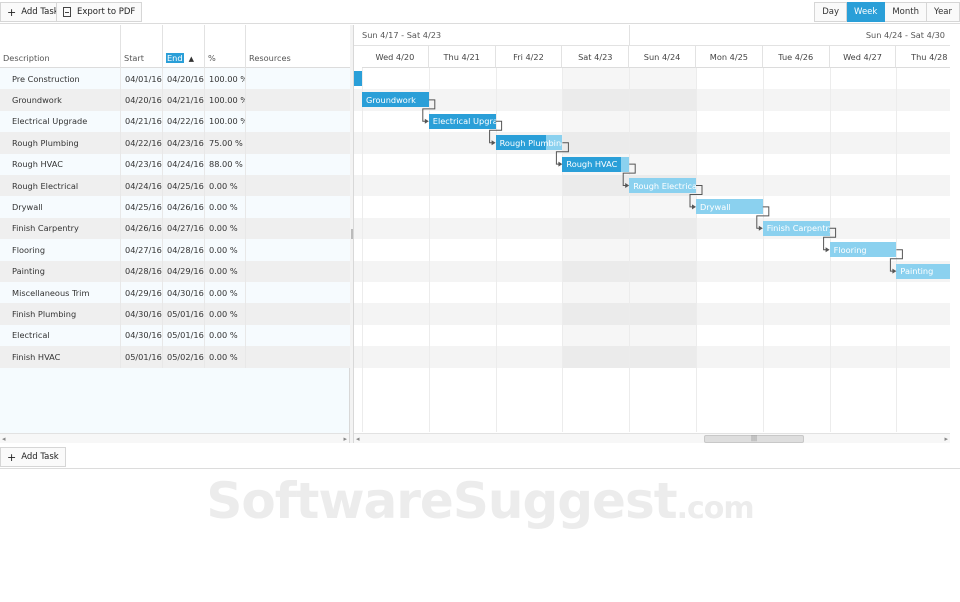 This screenshot has width=960, height=602. I want to click on task-start: 04/30/16, so click(142, 335).